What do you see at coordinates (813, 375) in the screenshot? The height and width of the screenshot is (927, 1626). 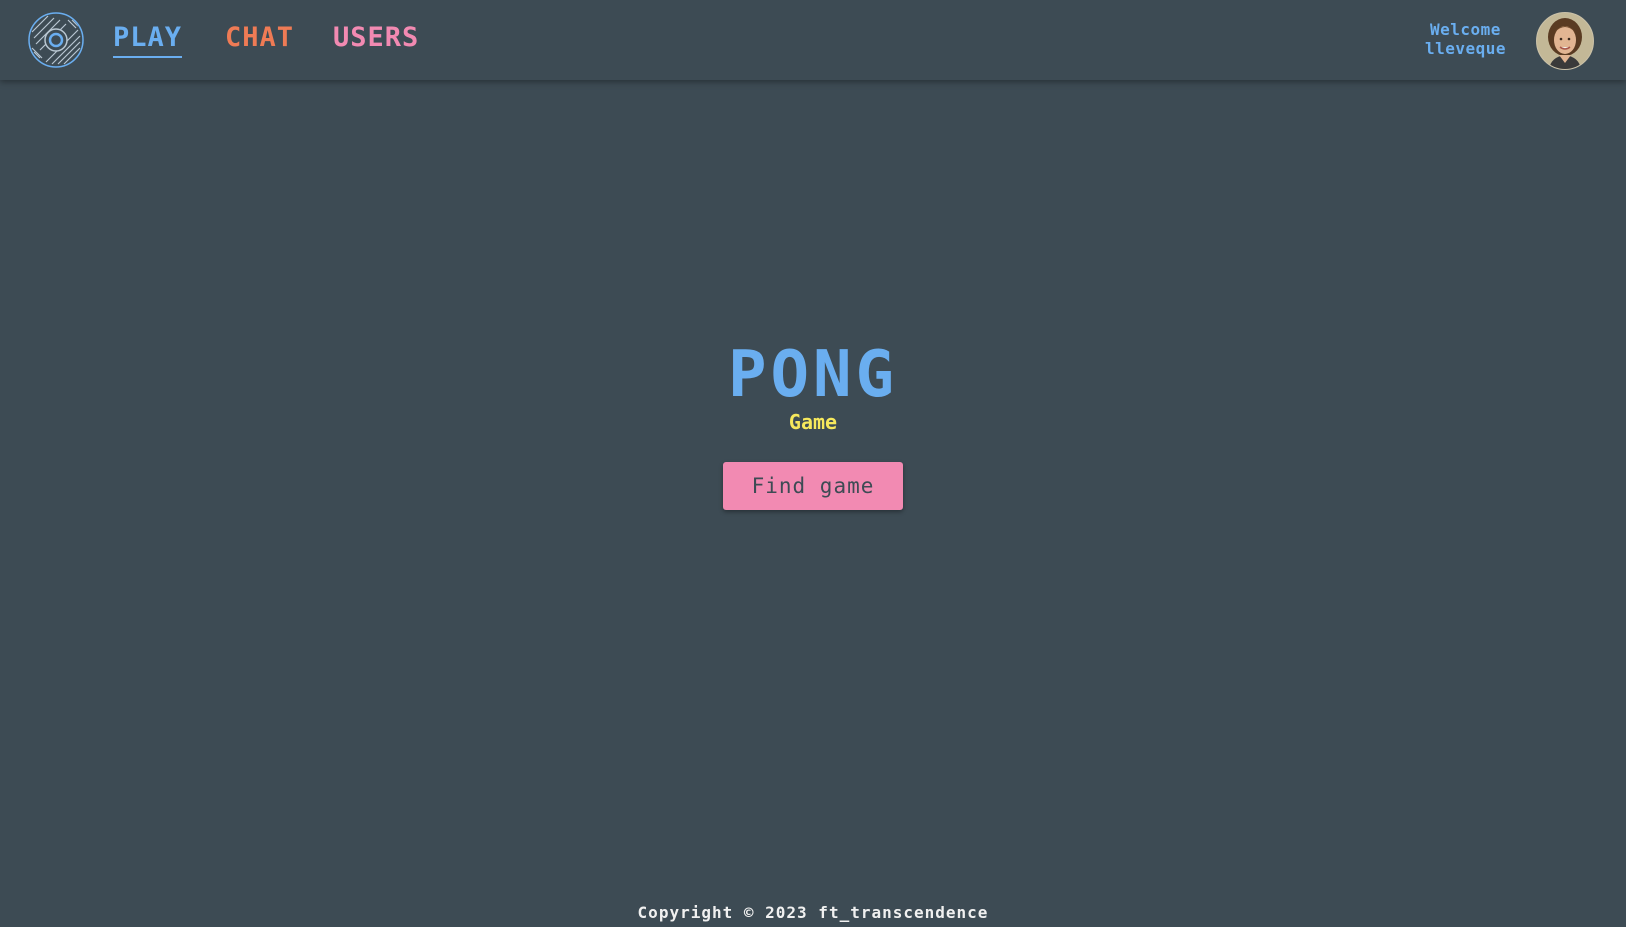 I see `pong-title: PONG` at bounding box center [813, 375].